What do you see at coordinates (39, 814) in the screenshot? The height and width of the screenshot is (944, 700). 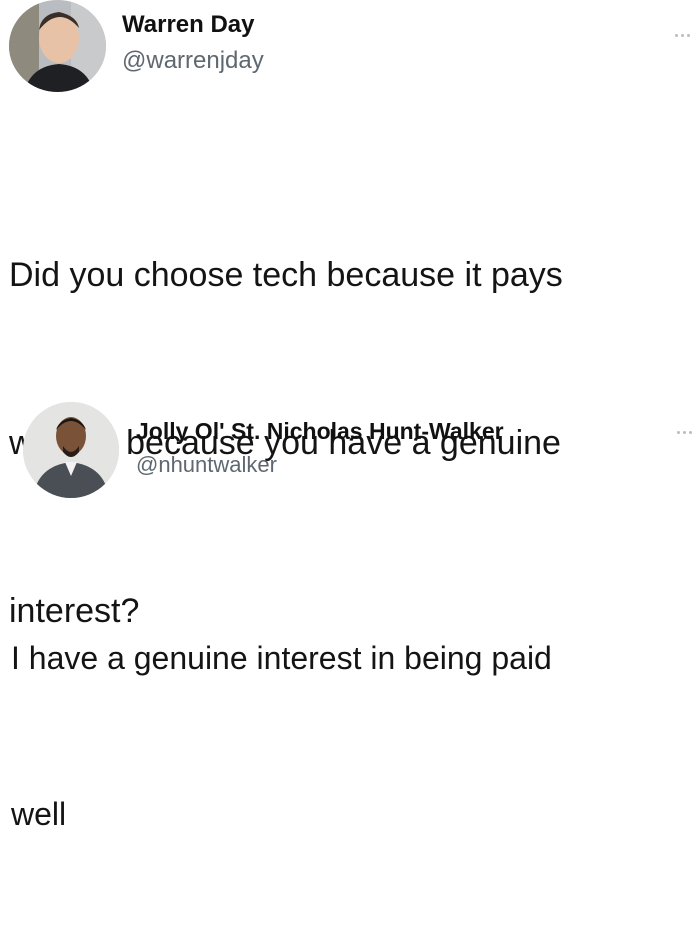 I see `tweet-text-line: well` at bounding box center [39, 814].